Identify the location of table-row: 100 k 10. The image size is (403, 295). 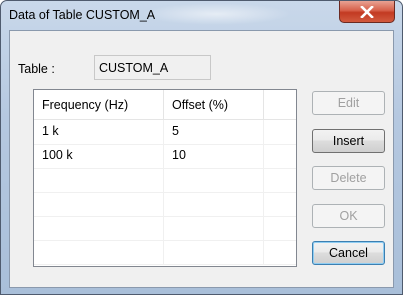
(165, 156).